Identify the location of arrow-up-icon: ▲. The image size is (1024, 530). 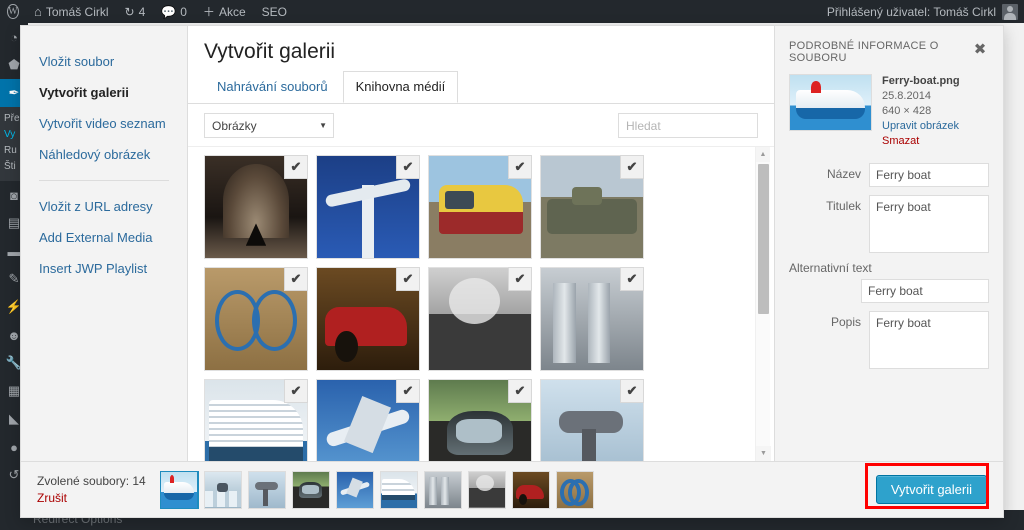
(763, 154).